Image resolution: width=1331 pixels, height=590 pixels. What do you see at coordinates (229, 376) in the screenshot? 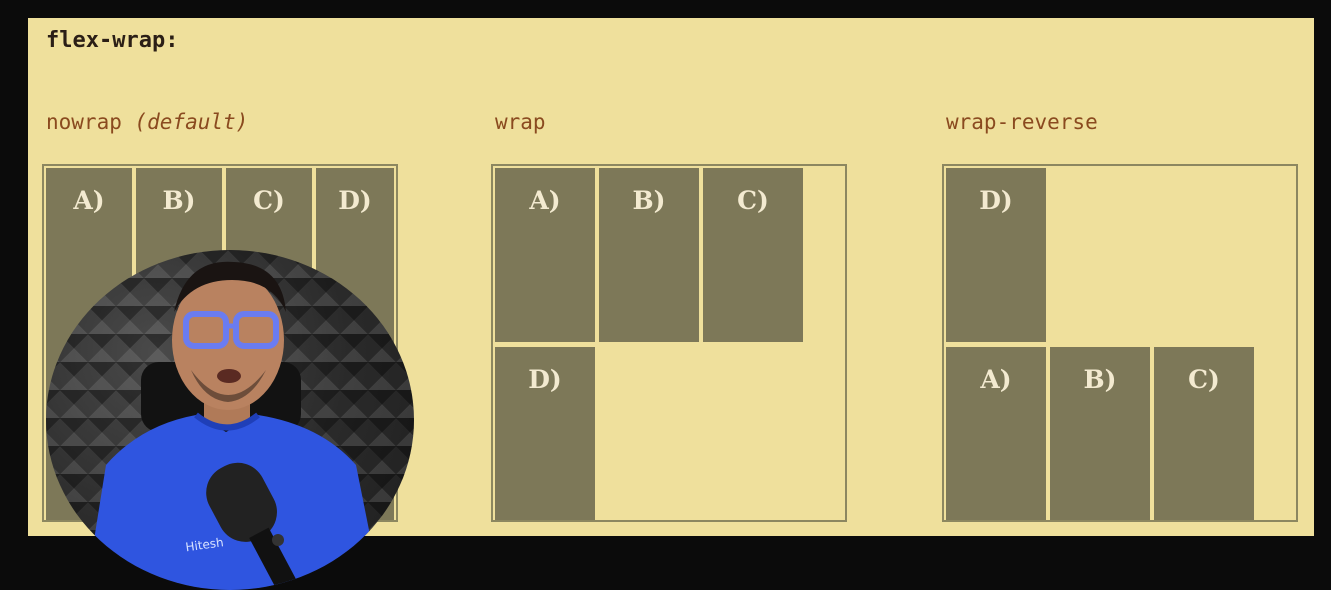
I see `presenter-mouth` at bounding box center [229, 376].